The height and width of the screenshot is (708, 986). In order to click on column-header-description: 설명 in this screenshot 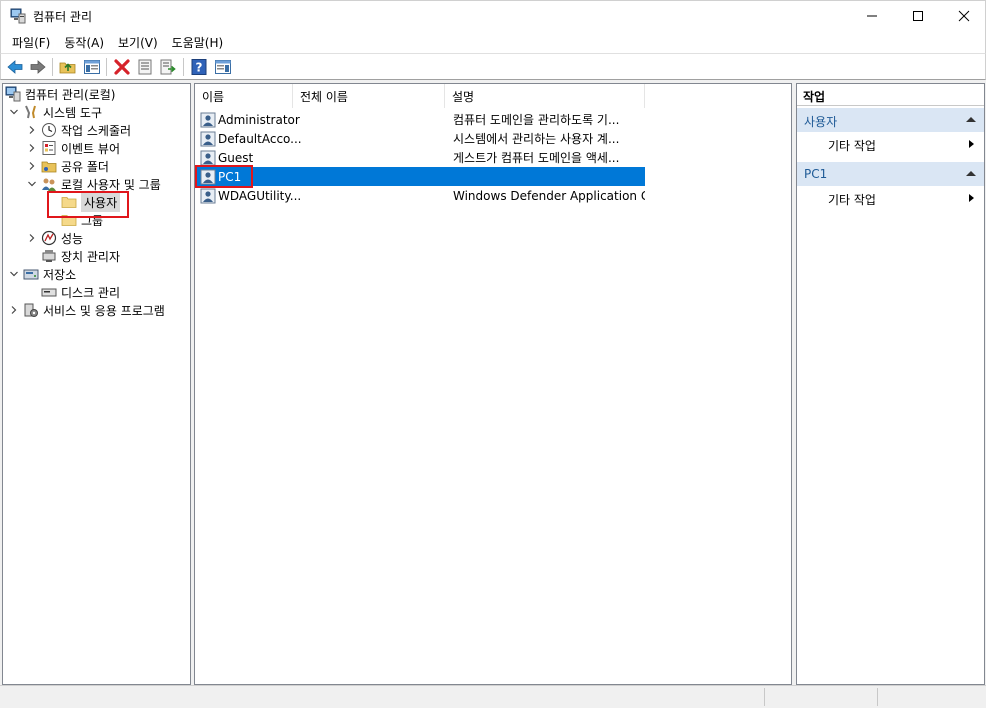, I will do `click(545, 96)`.